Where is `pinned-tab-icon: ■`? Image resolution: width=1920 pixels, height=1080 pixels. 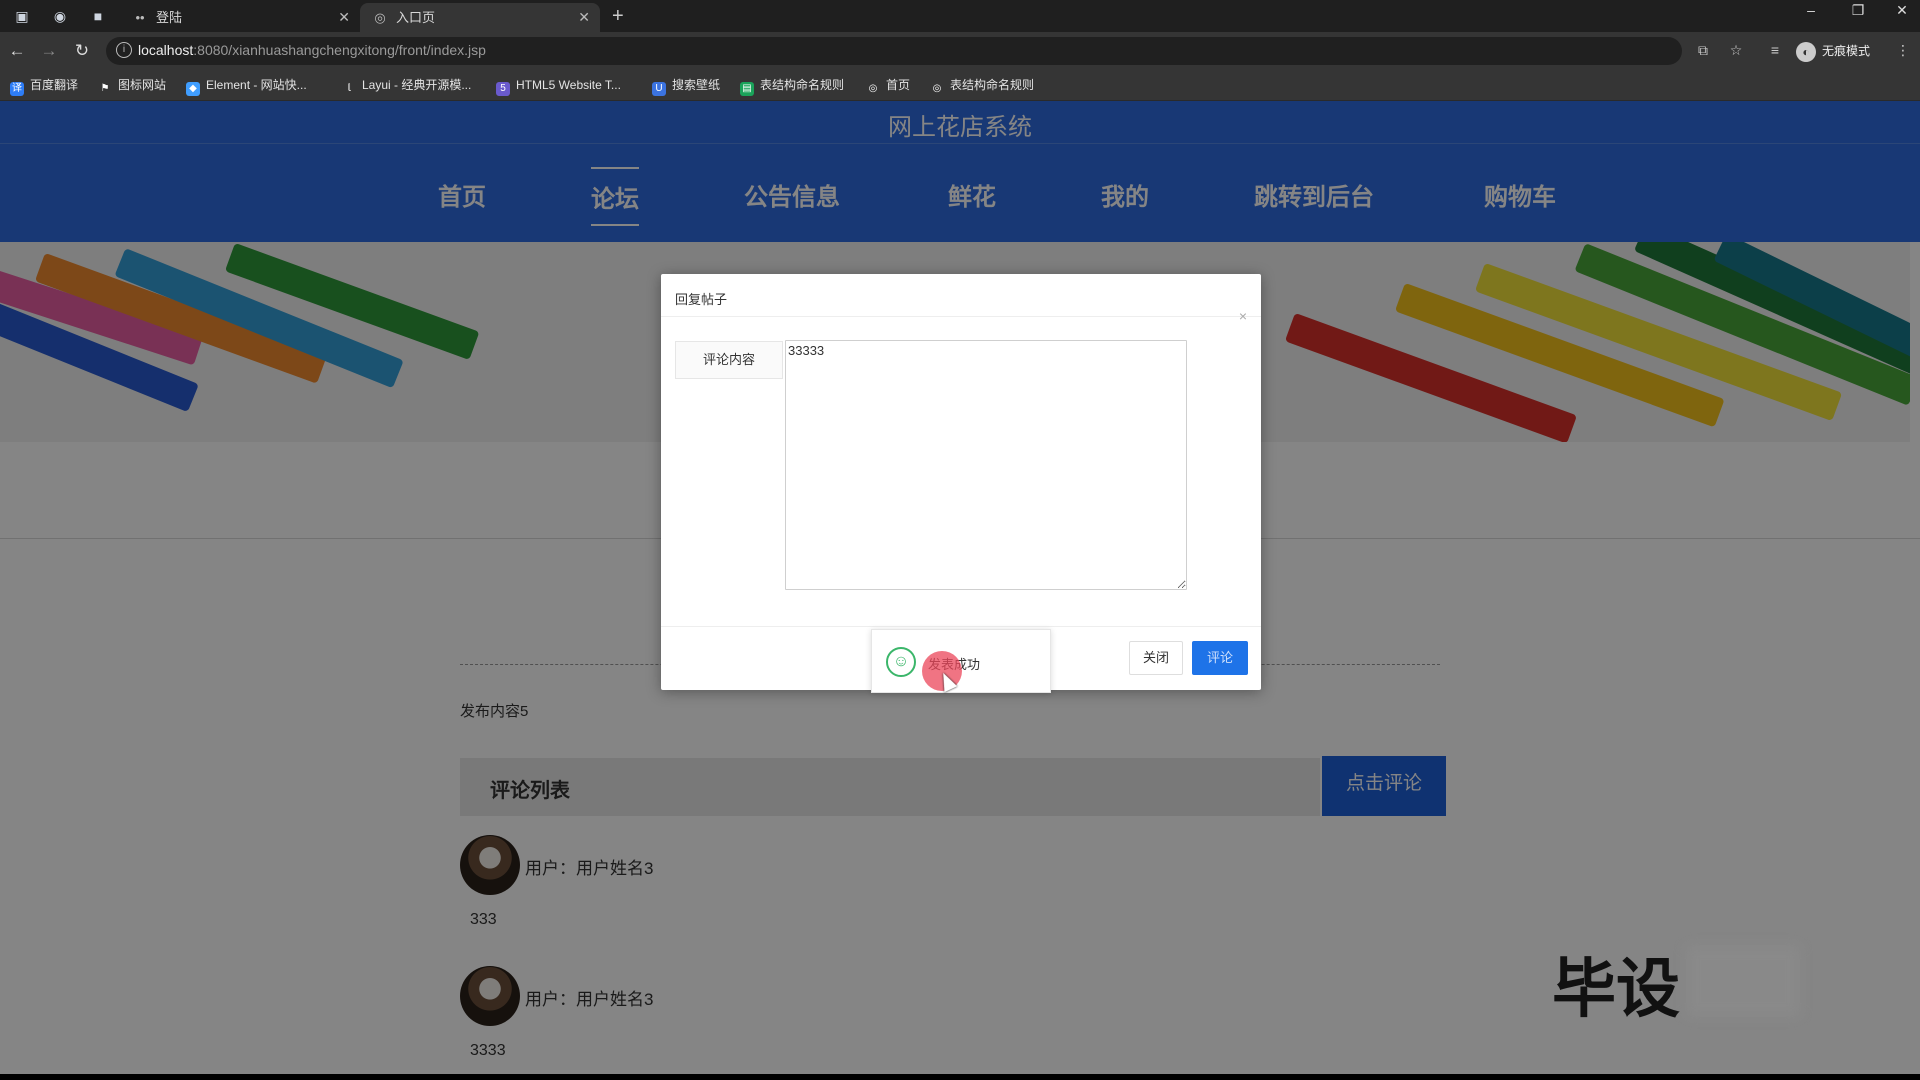 pinned-tab-icon: ■ is located at coordinates (98, 16).